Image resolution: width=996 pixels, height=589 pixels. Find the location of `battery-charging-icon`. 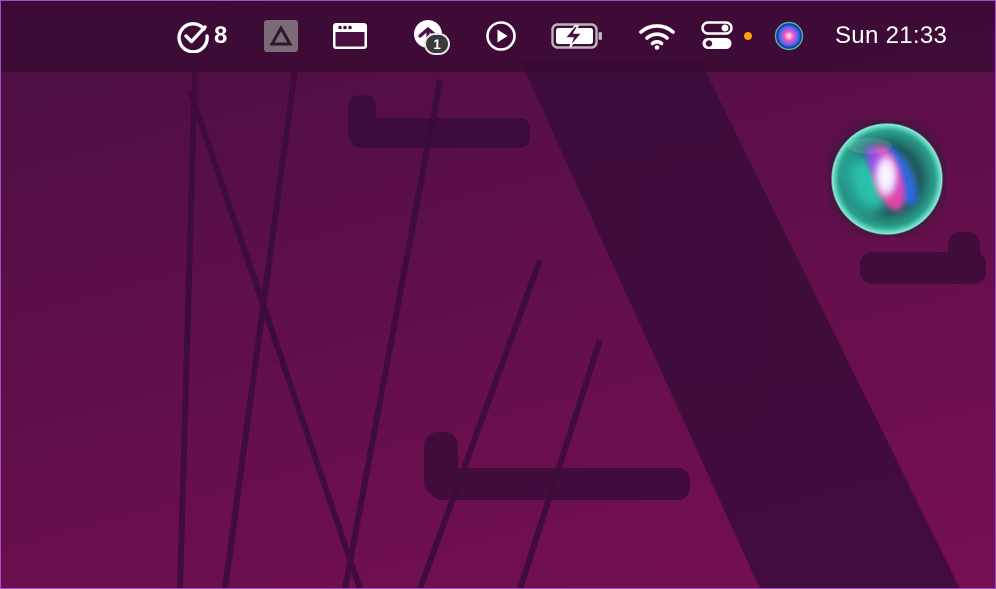

battery-charging-icon is located at coordinates (576, 36).